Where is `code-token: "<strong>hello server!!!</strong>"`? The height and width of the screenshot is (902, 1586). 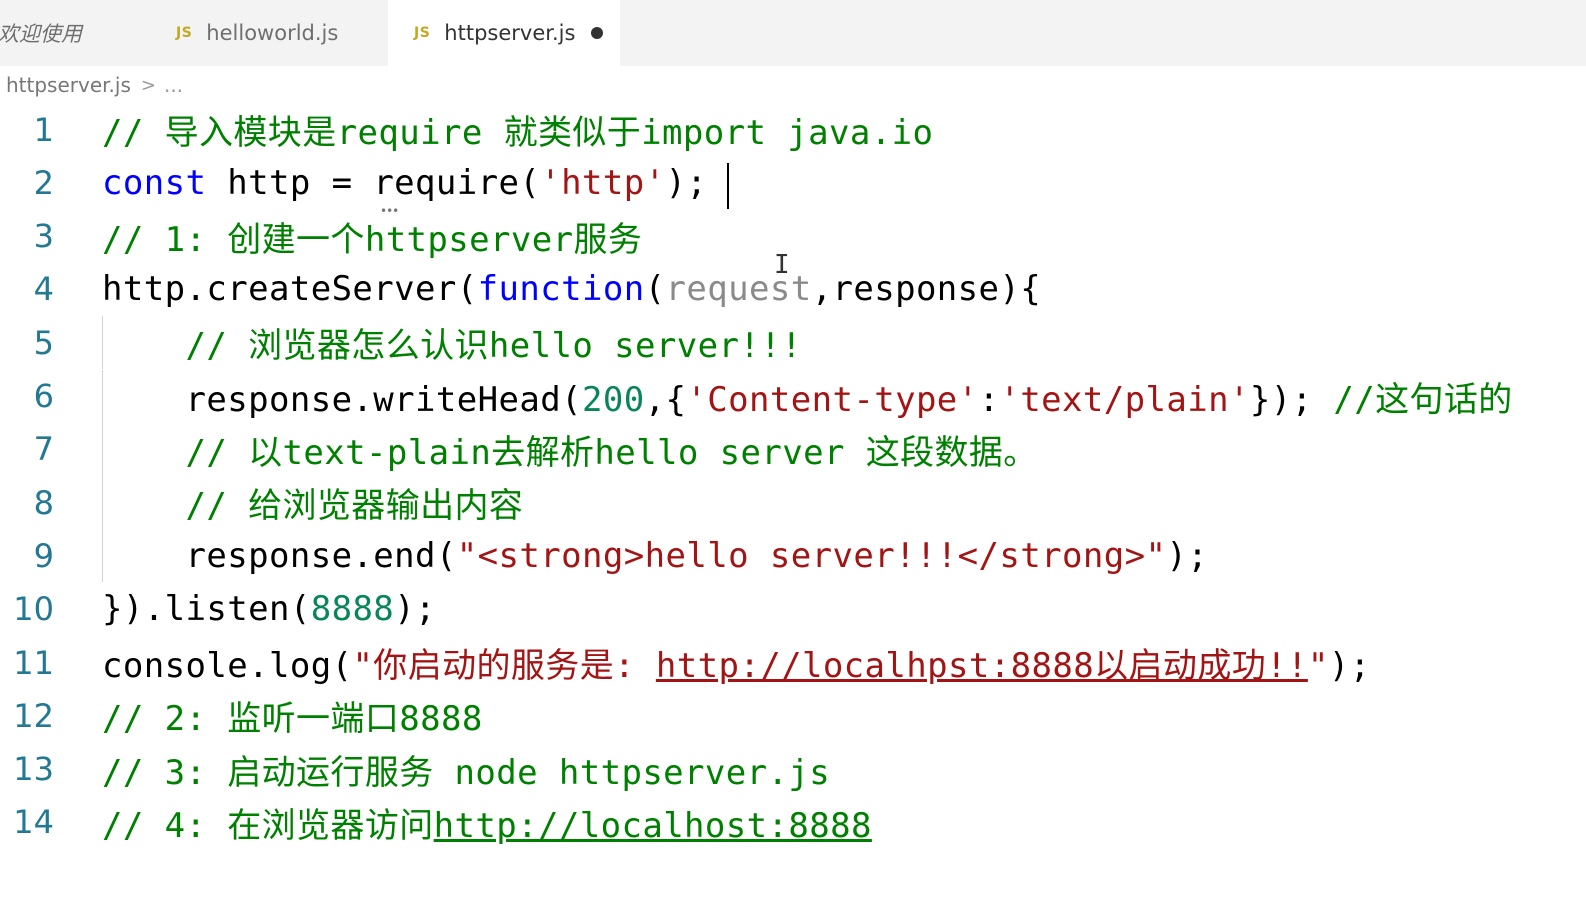 code-token: "<strong>hello server!!!</strong>" is located at coordinates (811, 555).